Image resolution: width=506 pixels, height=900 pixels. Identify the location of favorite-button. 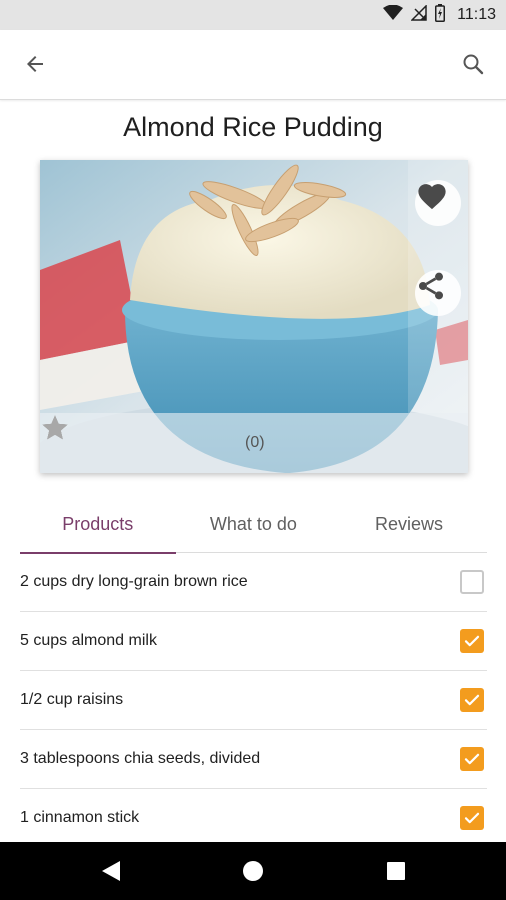
(438, 203).